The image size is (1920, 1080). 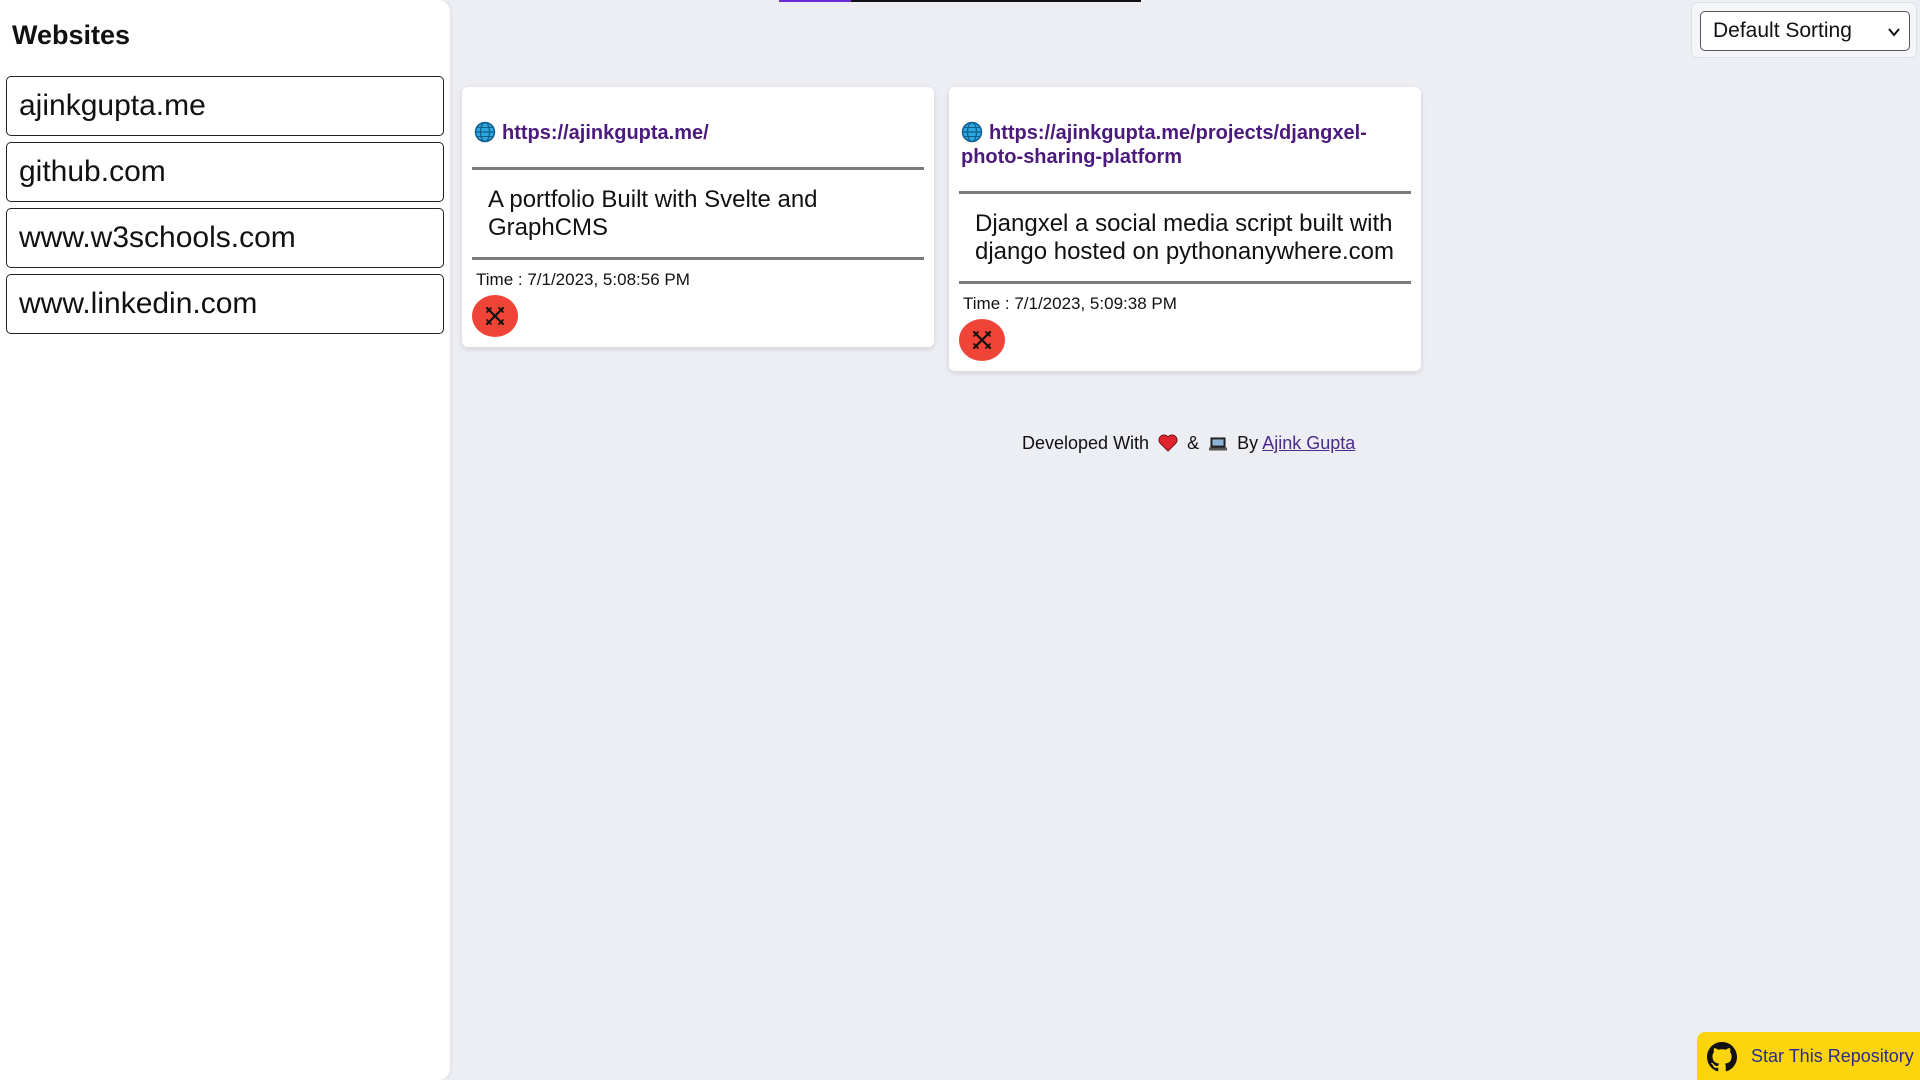 What do you see at coordinates (225, 238) in the screenshot?
I see `sidebar-item-w3schools: www.w3schools.com` at bounding box center [225, 238].